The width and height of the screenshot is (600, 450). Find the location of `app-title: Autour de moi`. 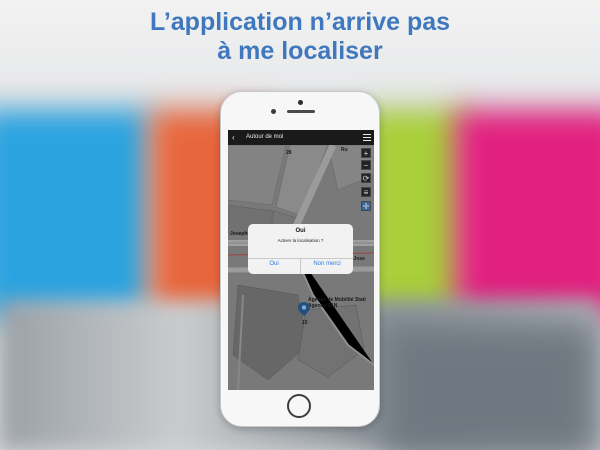

app-title: Autour de moi is located at coordinates (265, 137).